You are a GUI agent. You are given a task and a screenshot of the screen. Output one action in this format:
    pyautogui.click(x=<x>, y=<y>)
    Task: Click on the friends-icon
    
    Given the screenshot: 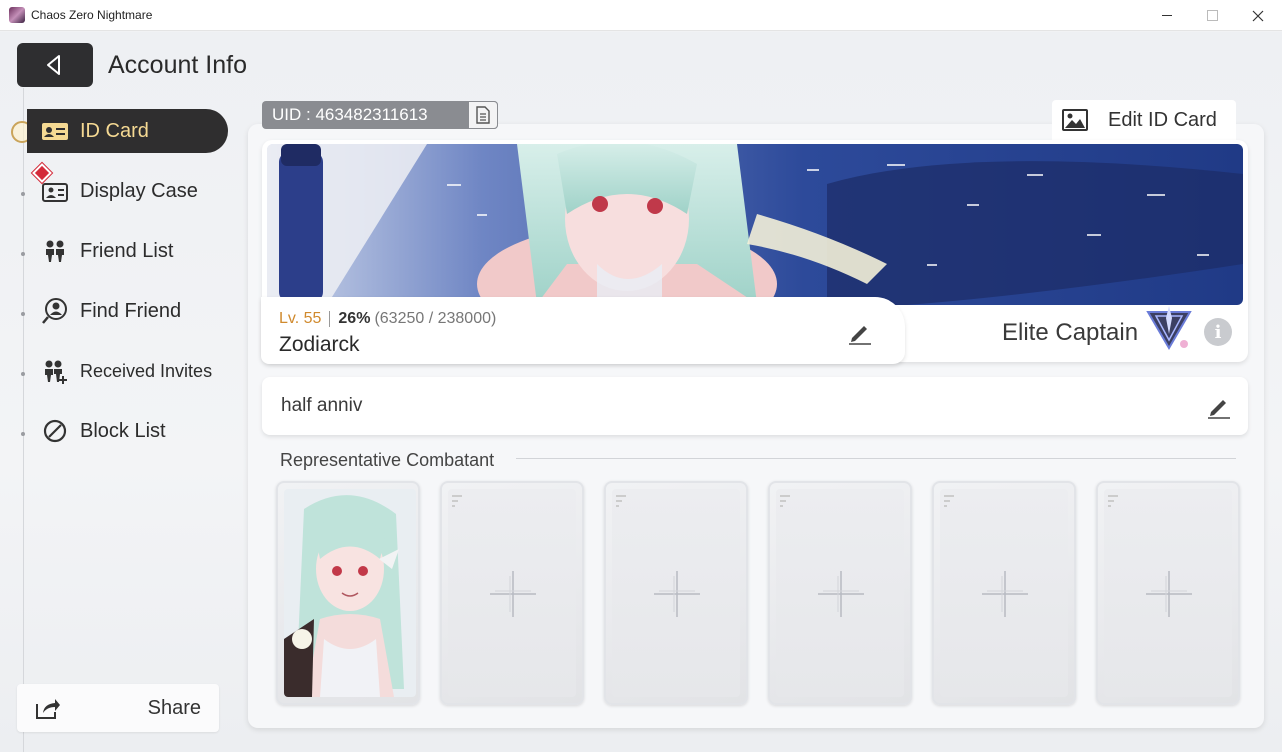 What is the action you would take?
    pyautogui.click(x=55, y=251)
    